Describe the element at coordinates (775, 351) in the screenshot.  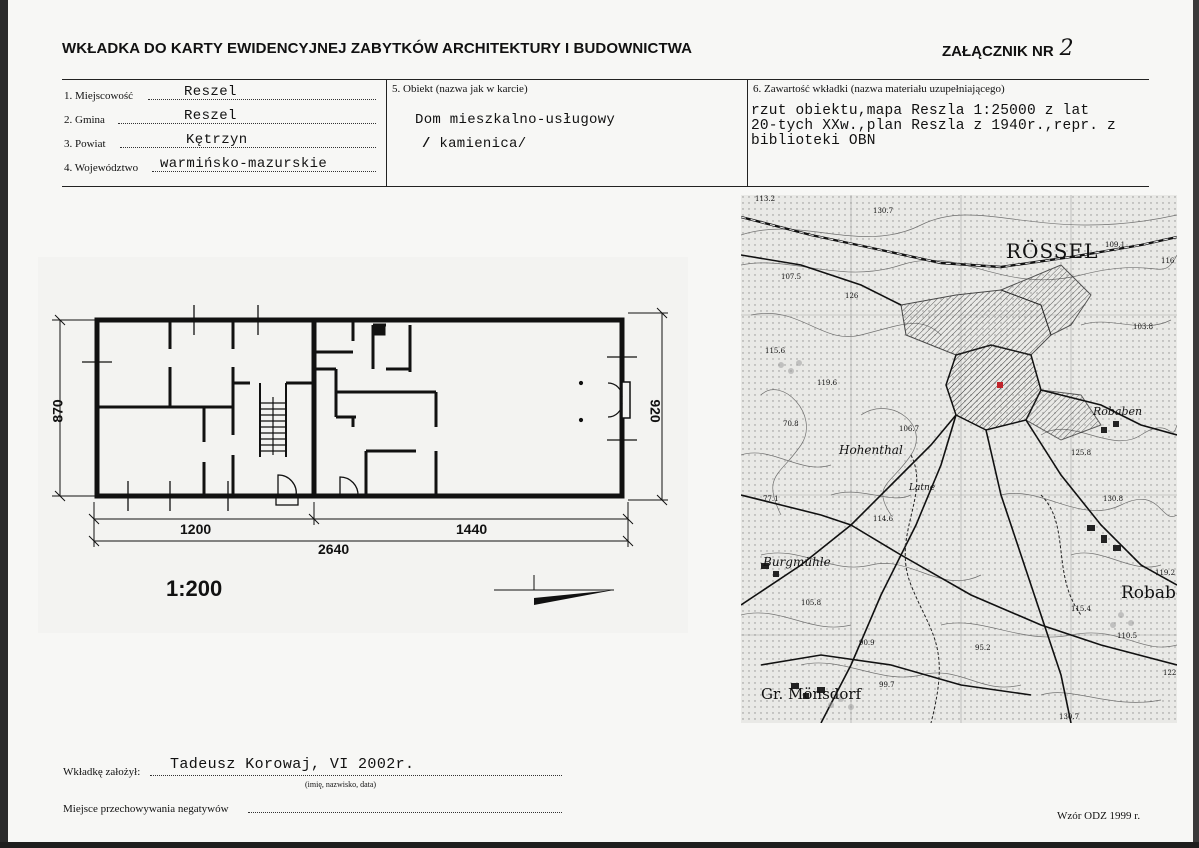
I see `map-elevation: 115.6` at that location.